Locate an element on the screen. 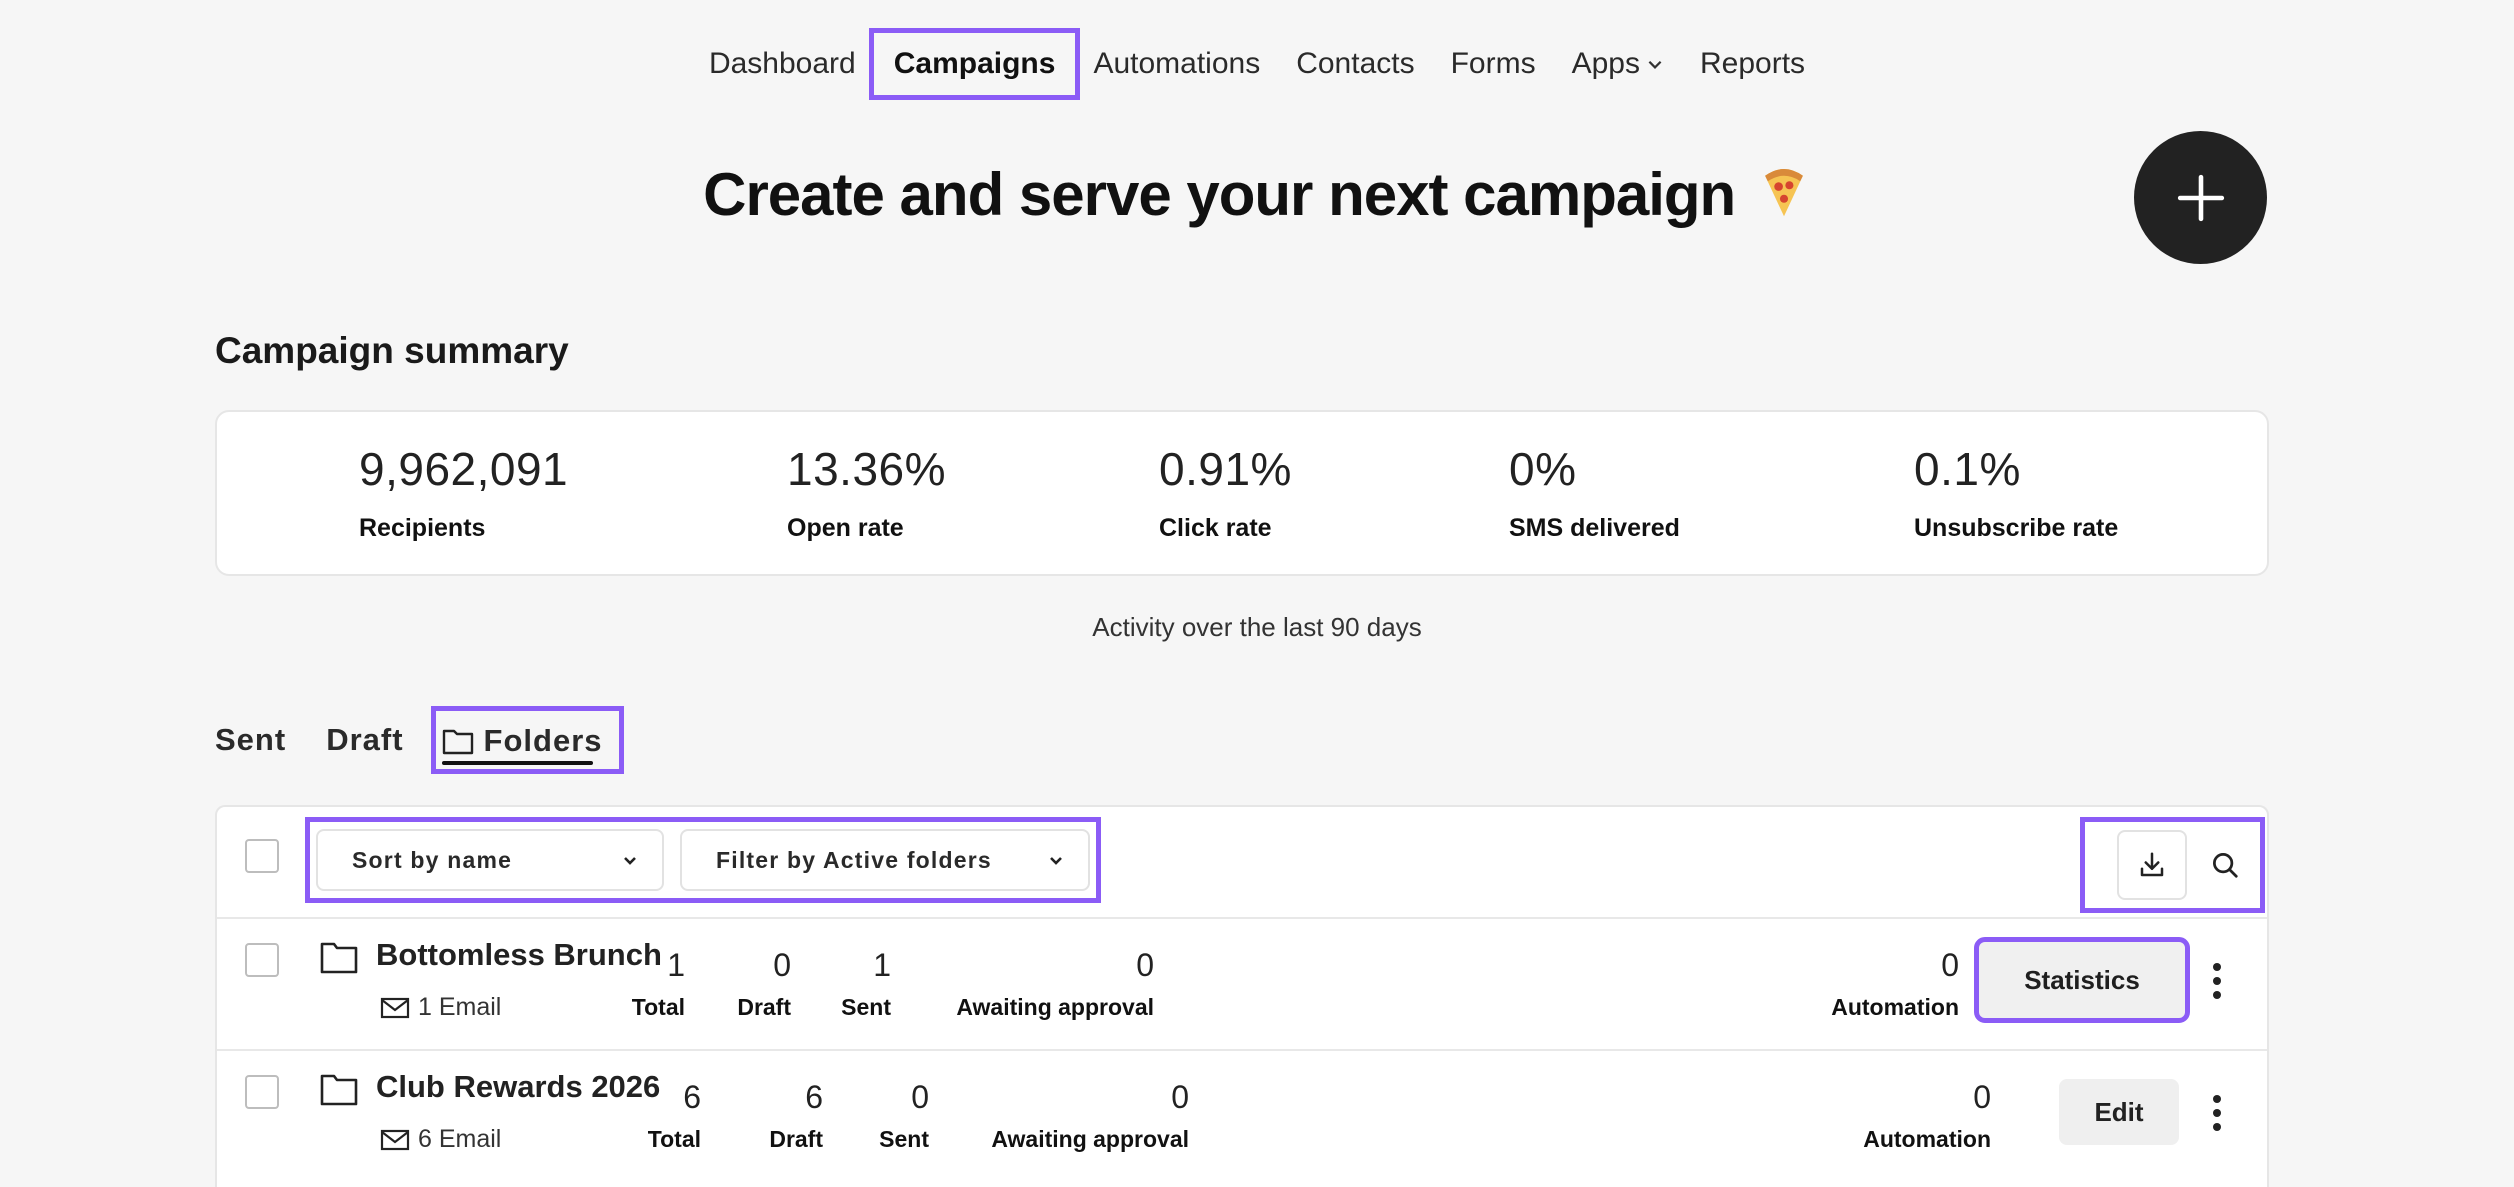 The height and width of the screenshot is (1187, 2514). plus-icon is located at coordinates (2200, 197).